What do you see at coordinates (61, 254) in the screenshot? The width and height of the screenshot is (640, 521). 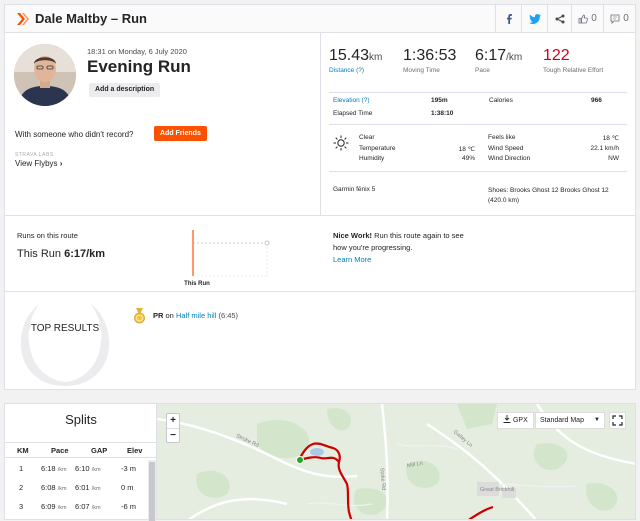 I see `this-run-summary: This Run 6:17/km` at bounding box center [61, 254].